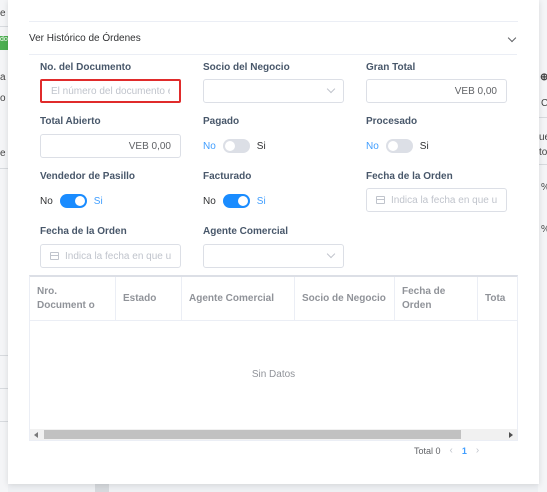 Image resolution: width=547 pixels, height=492 pixels. I want to click on scroll-right-icon, so click(511, 435).